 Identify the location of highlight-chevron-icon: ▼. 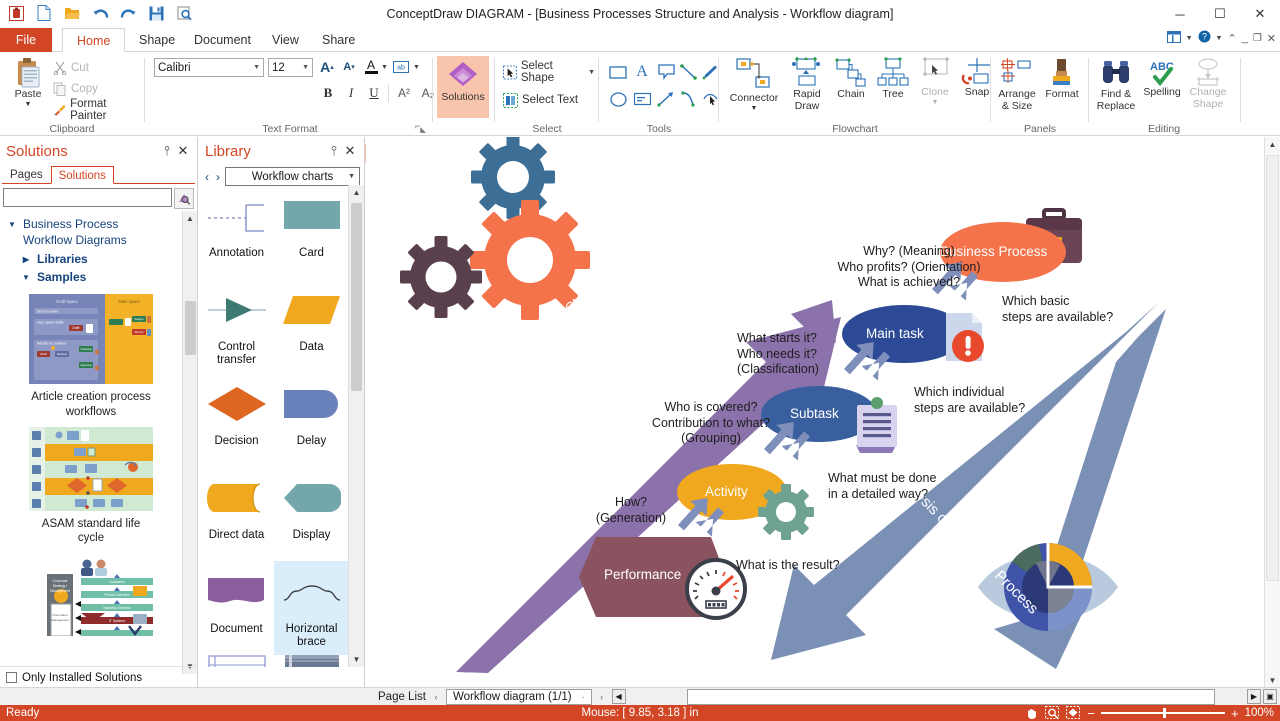
(416, 67).